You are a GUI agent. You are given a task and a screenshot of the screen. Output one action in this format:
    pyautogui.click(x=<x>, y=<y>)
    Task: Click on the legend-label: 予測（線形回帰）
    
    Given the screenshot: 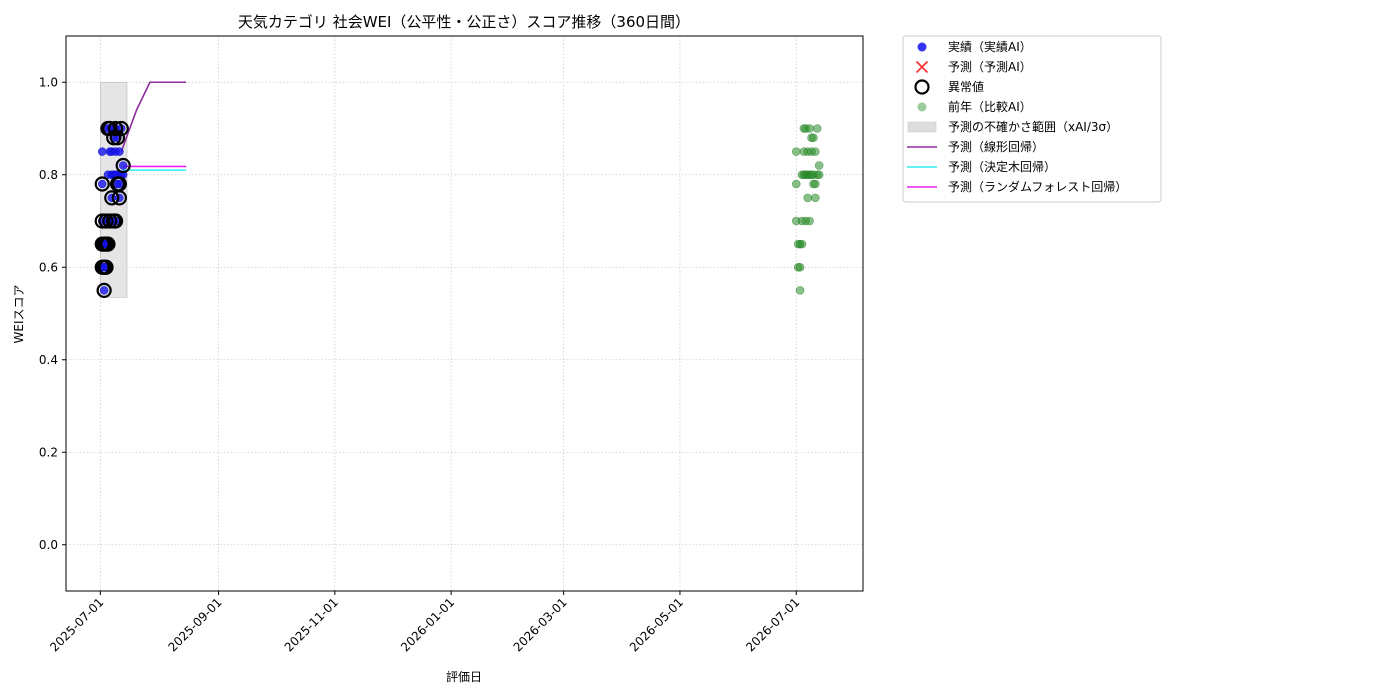 What is the action you would take?
    pyautogui.click(x=996, y=146)
    